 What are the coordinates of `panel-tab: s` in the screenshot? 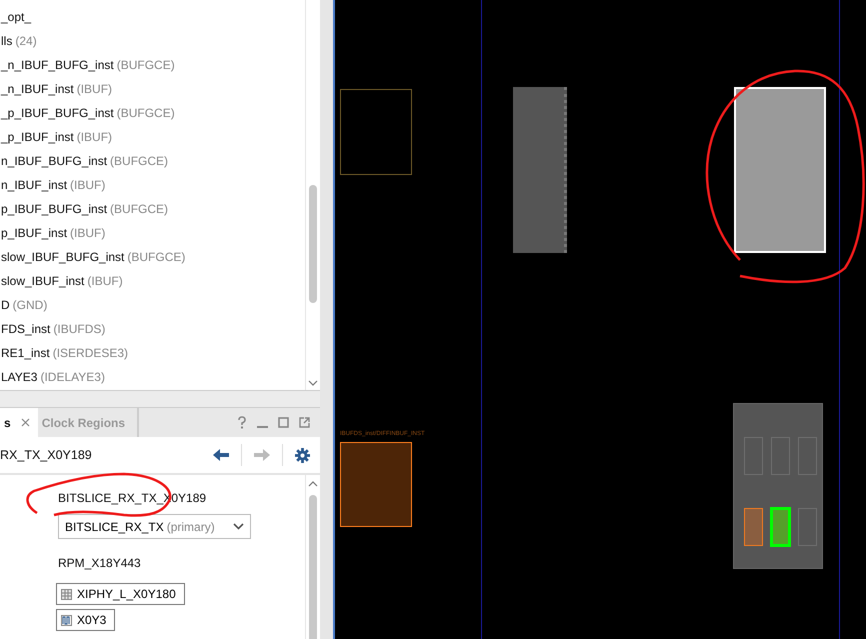 It's located at (19, 422).